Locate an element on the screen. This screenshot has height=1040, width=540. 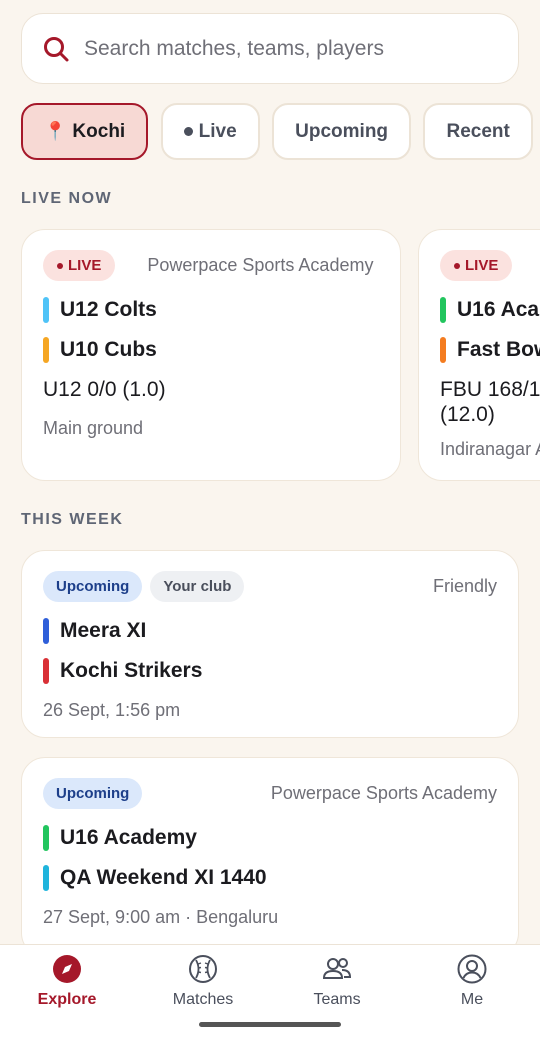
home-indicator is located at coordinates (270, 1024).